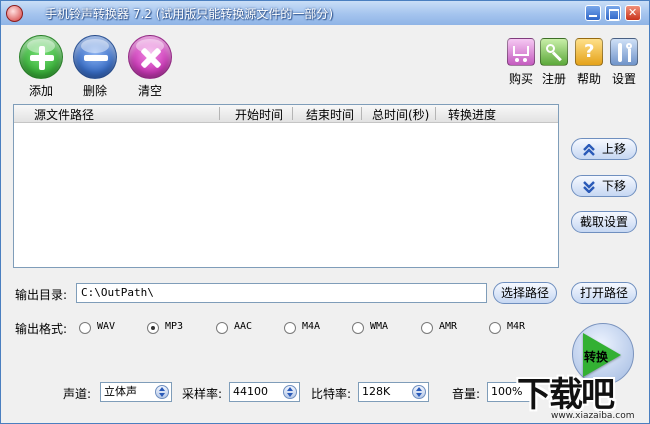 The image size is (650, 424). What do you see at coordinates (358, 328) in the screenshot?
I see `format-radio-wma` at bounding box center [358, 328].